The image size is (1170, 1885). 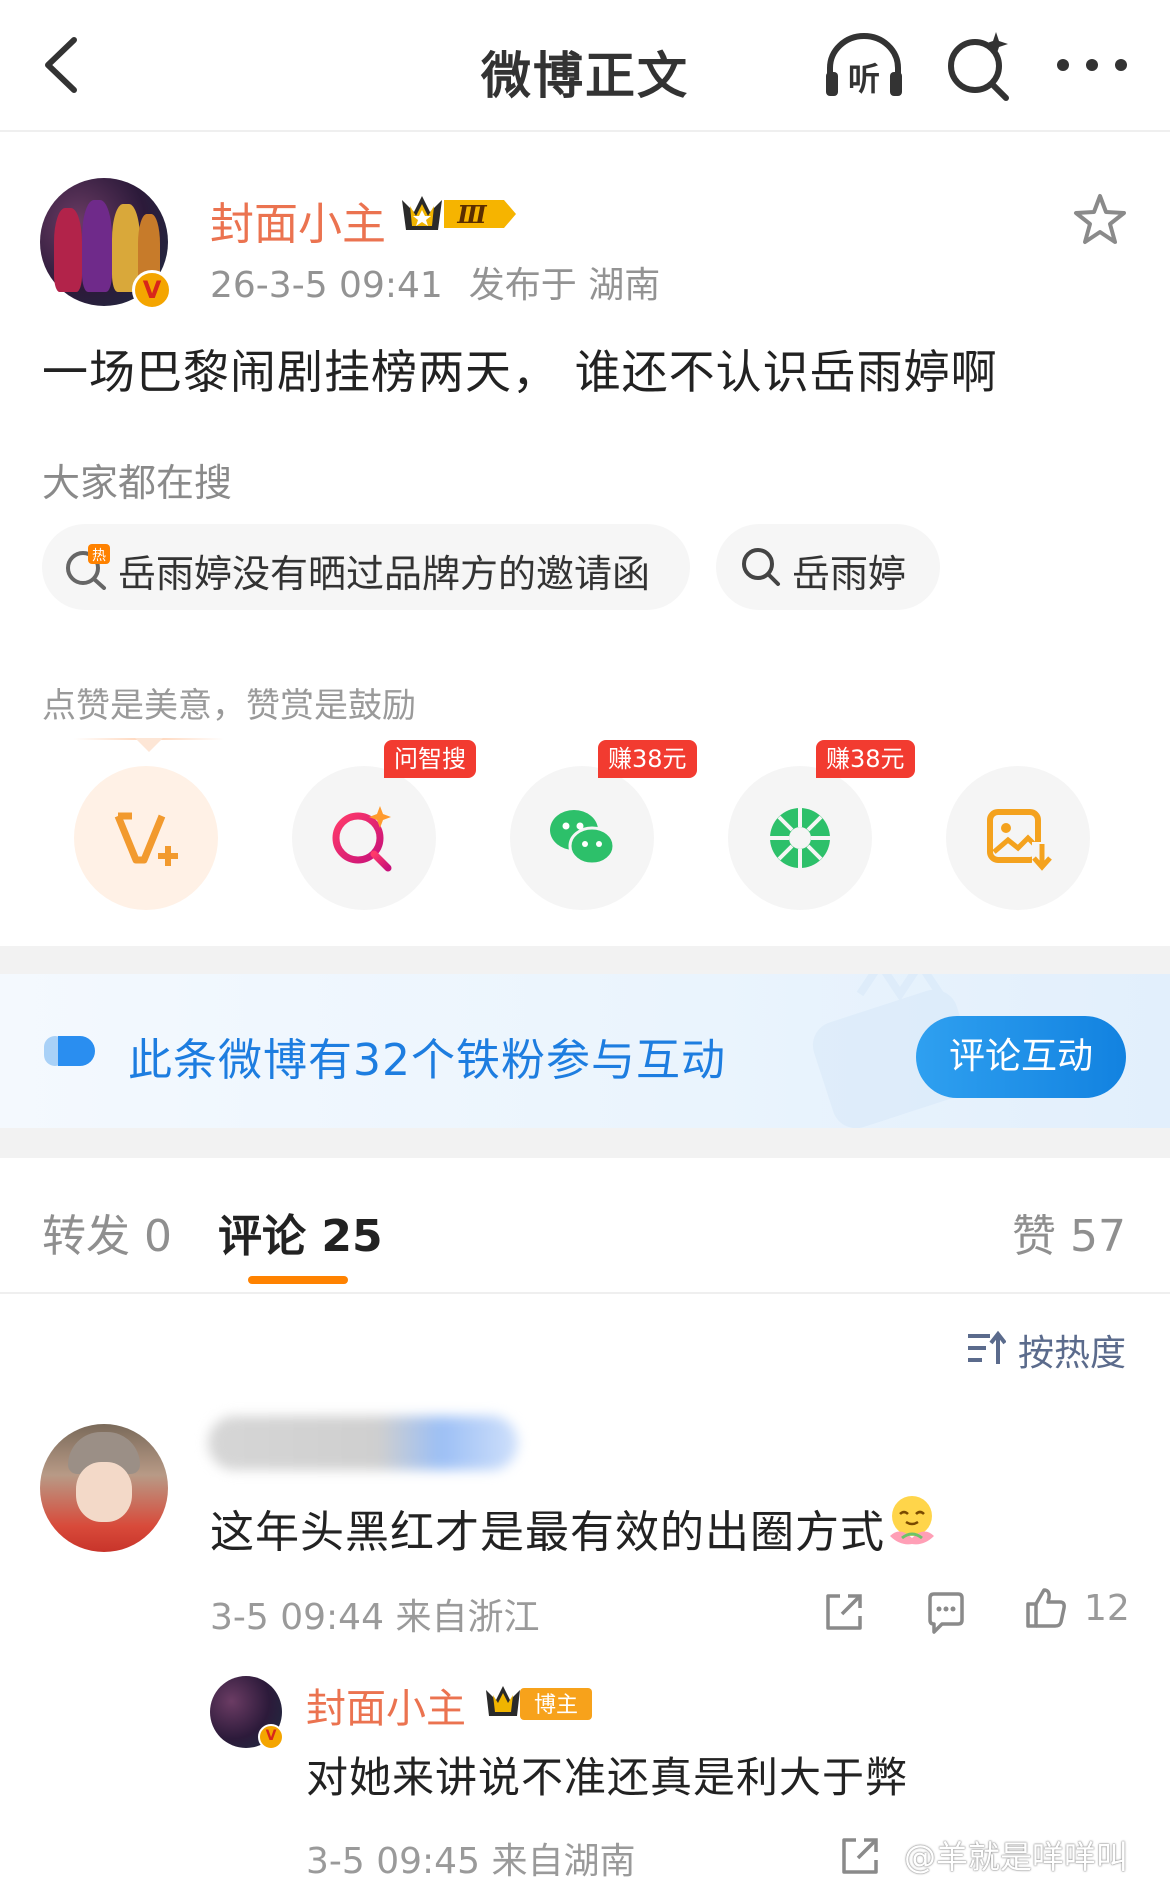 I want to click on author-avatar: V, so click(x=106, y=244).